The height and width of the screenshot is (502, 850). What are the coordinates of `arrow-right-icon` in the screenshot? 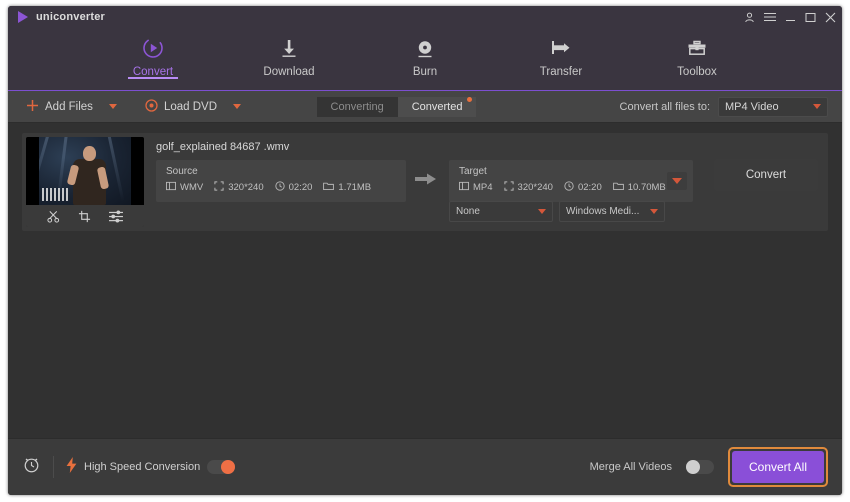 It's located at (426, 179).